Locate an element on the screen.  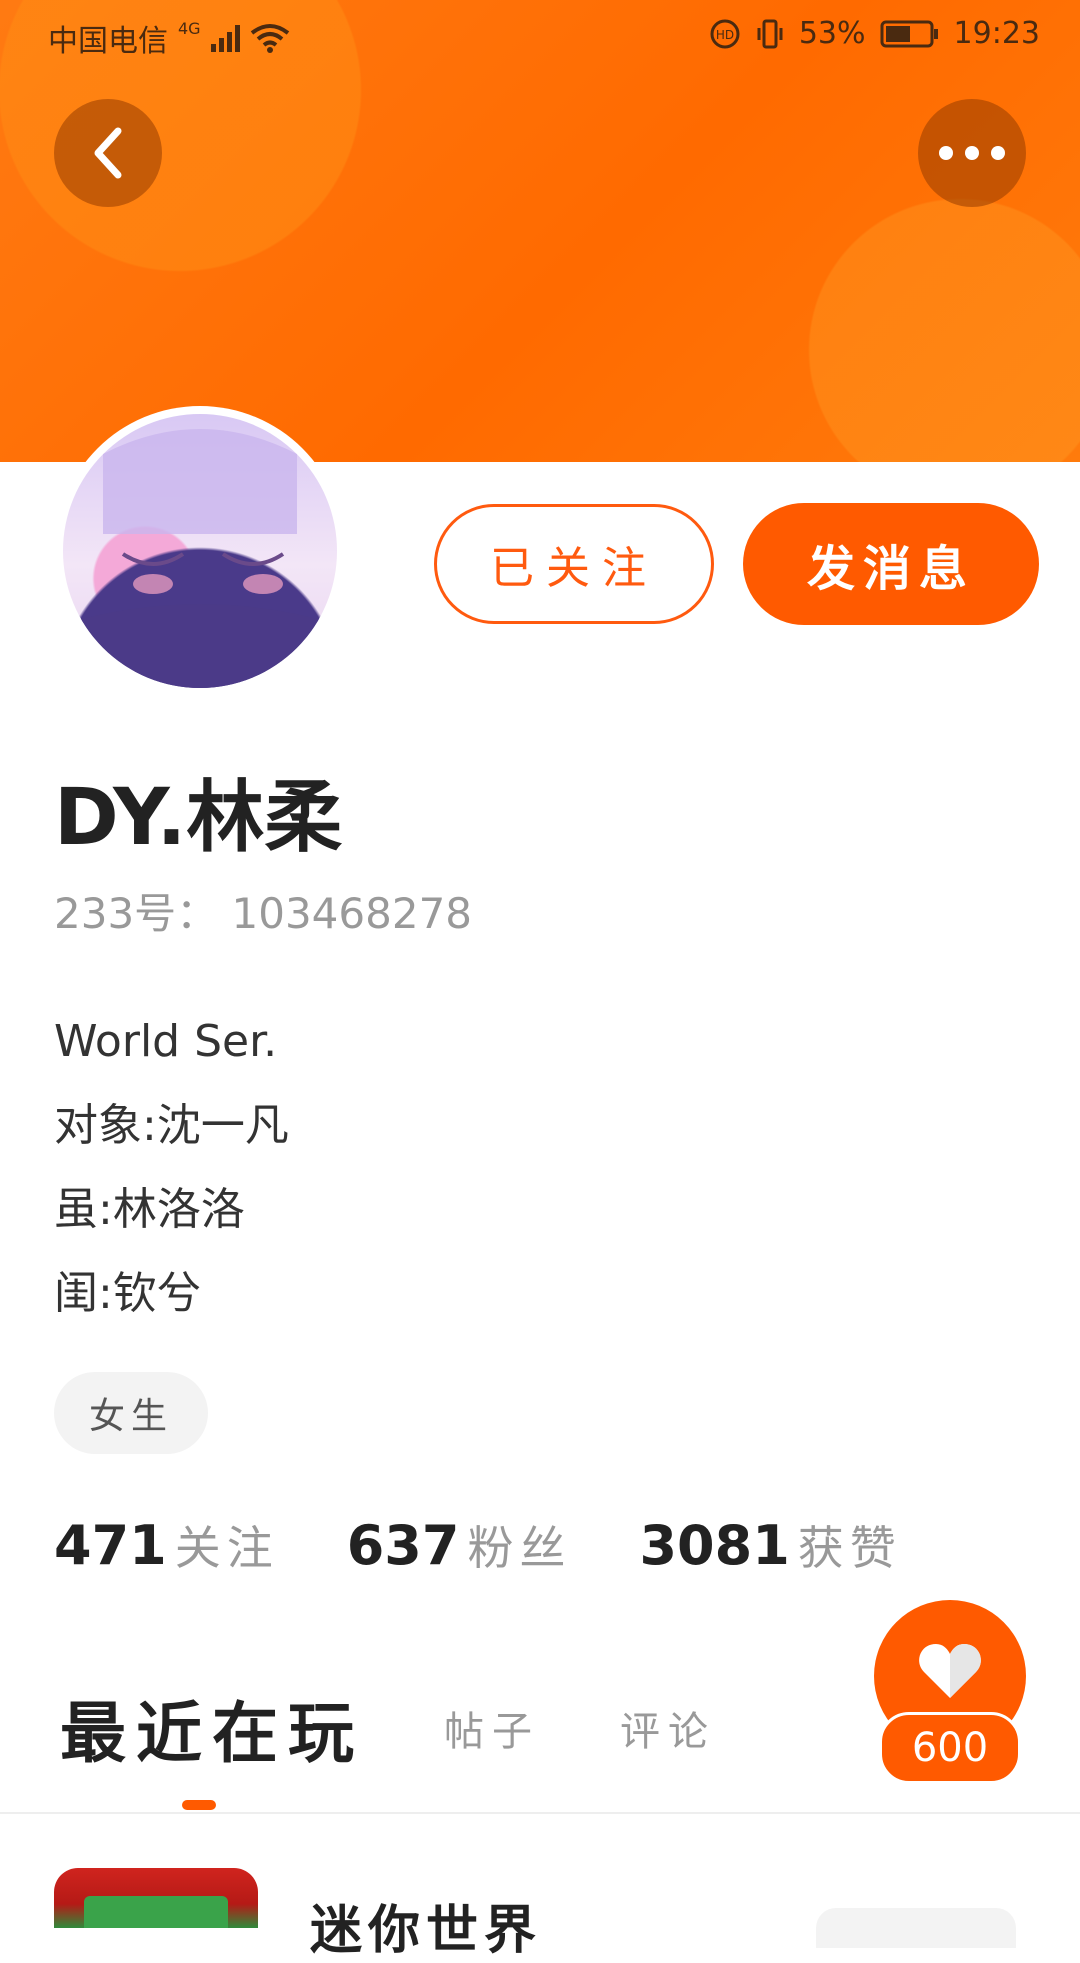
more-button is located at coordinates (972, 153).